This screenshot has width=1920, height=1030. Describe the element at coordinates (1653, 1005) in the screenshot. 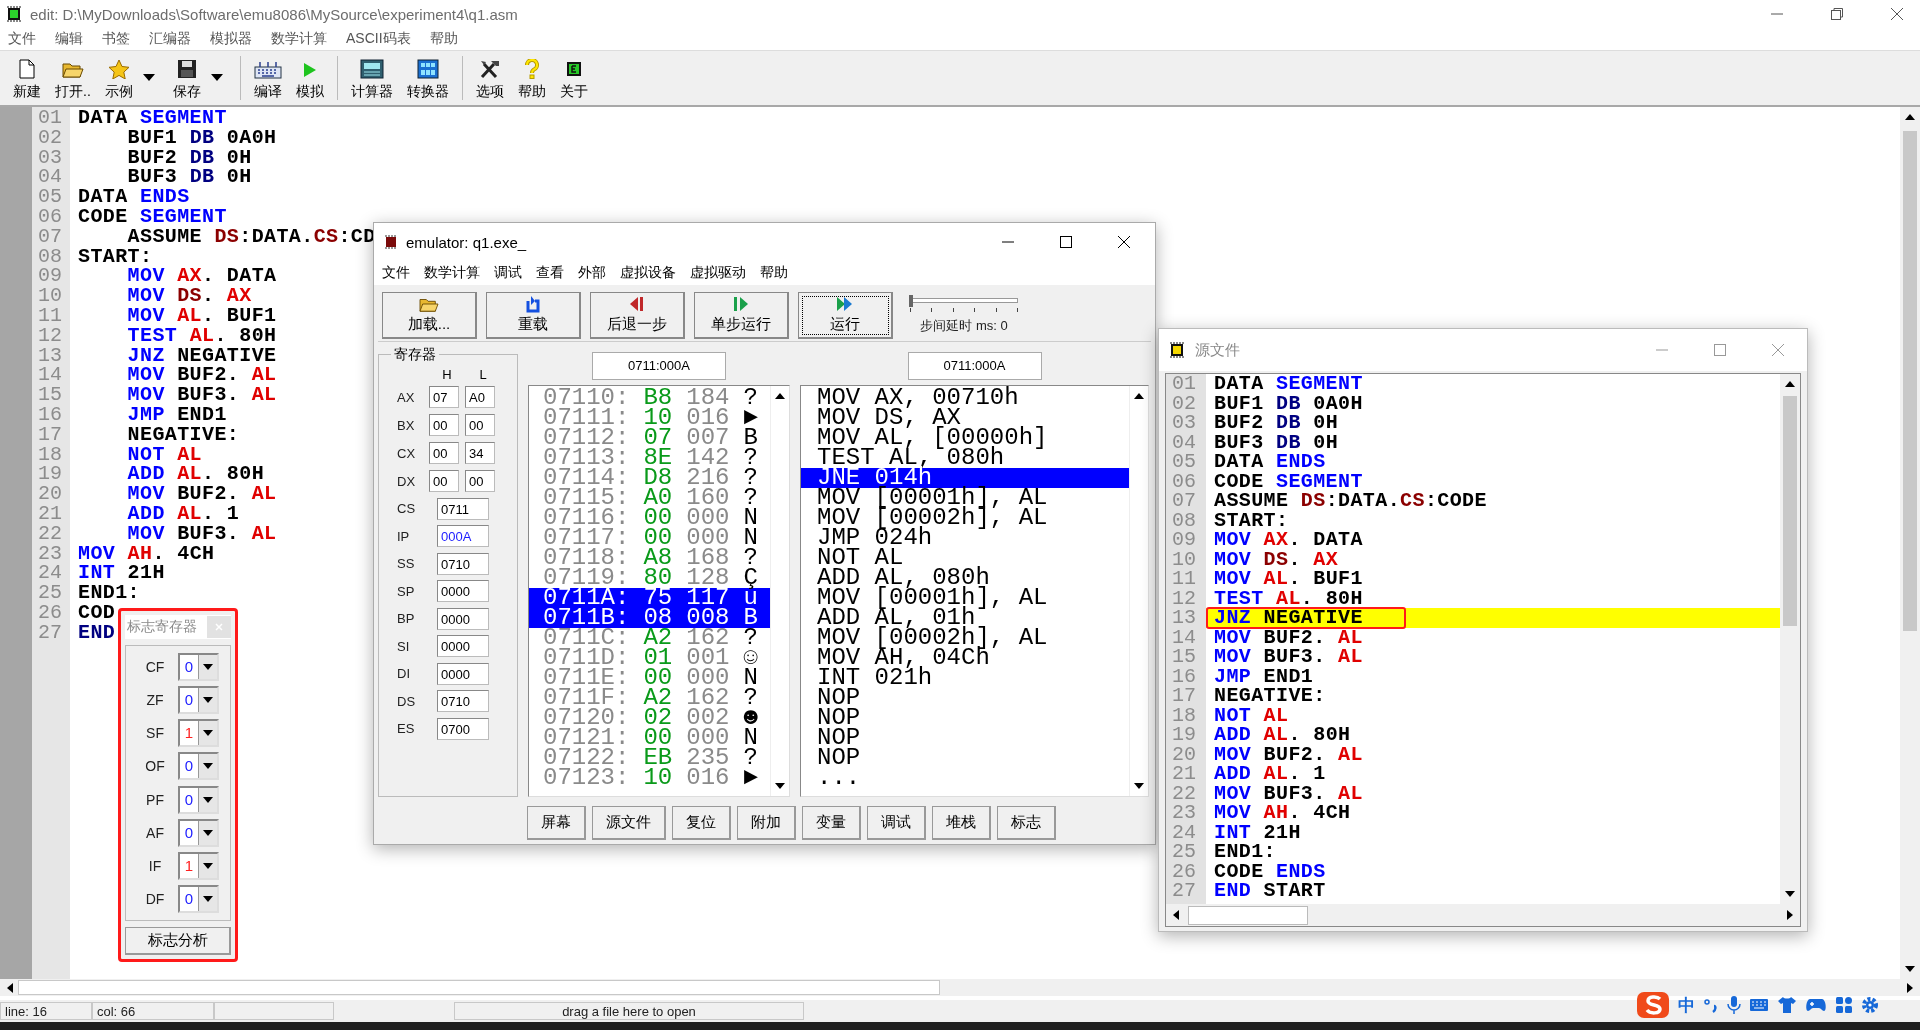

I see `ime-logo-icon` at that location.